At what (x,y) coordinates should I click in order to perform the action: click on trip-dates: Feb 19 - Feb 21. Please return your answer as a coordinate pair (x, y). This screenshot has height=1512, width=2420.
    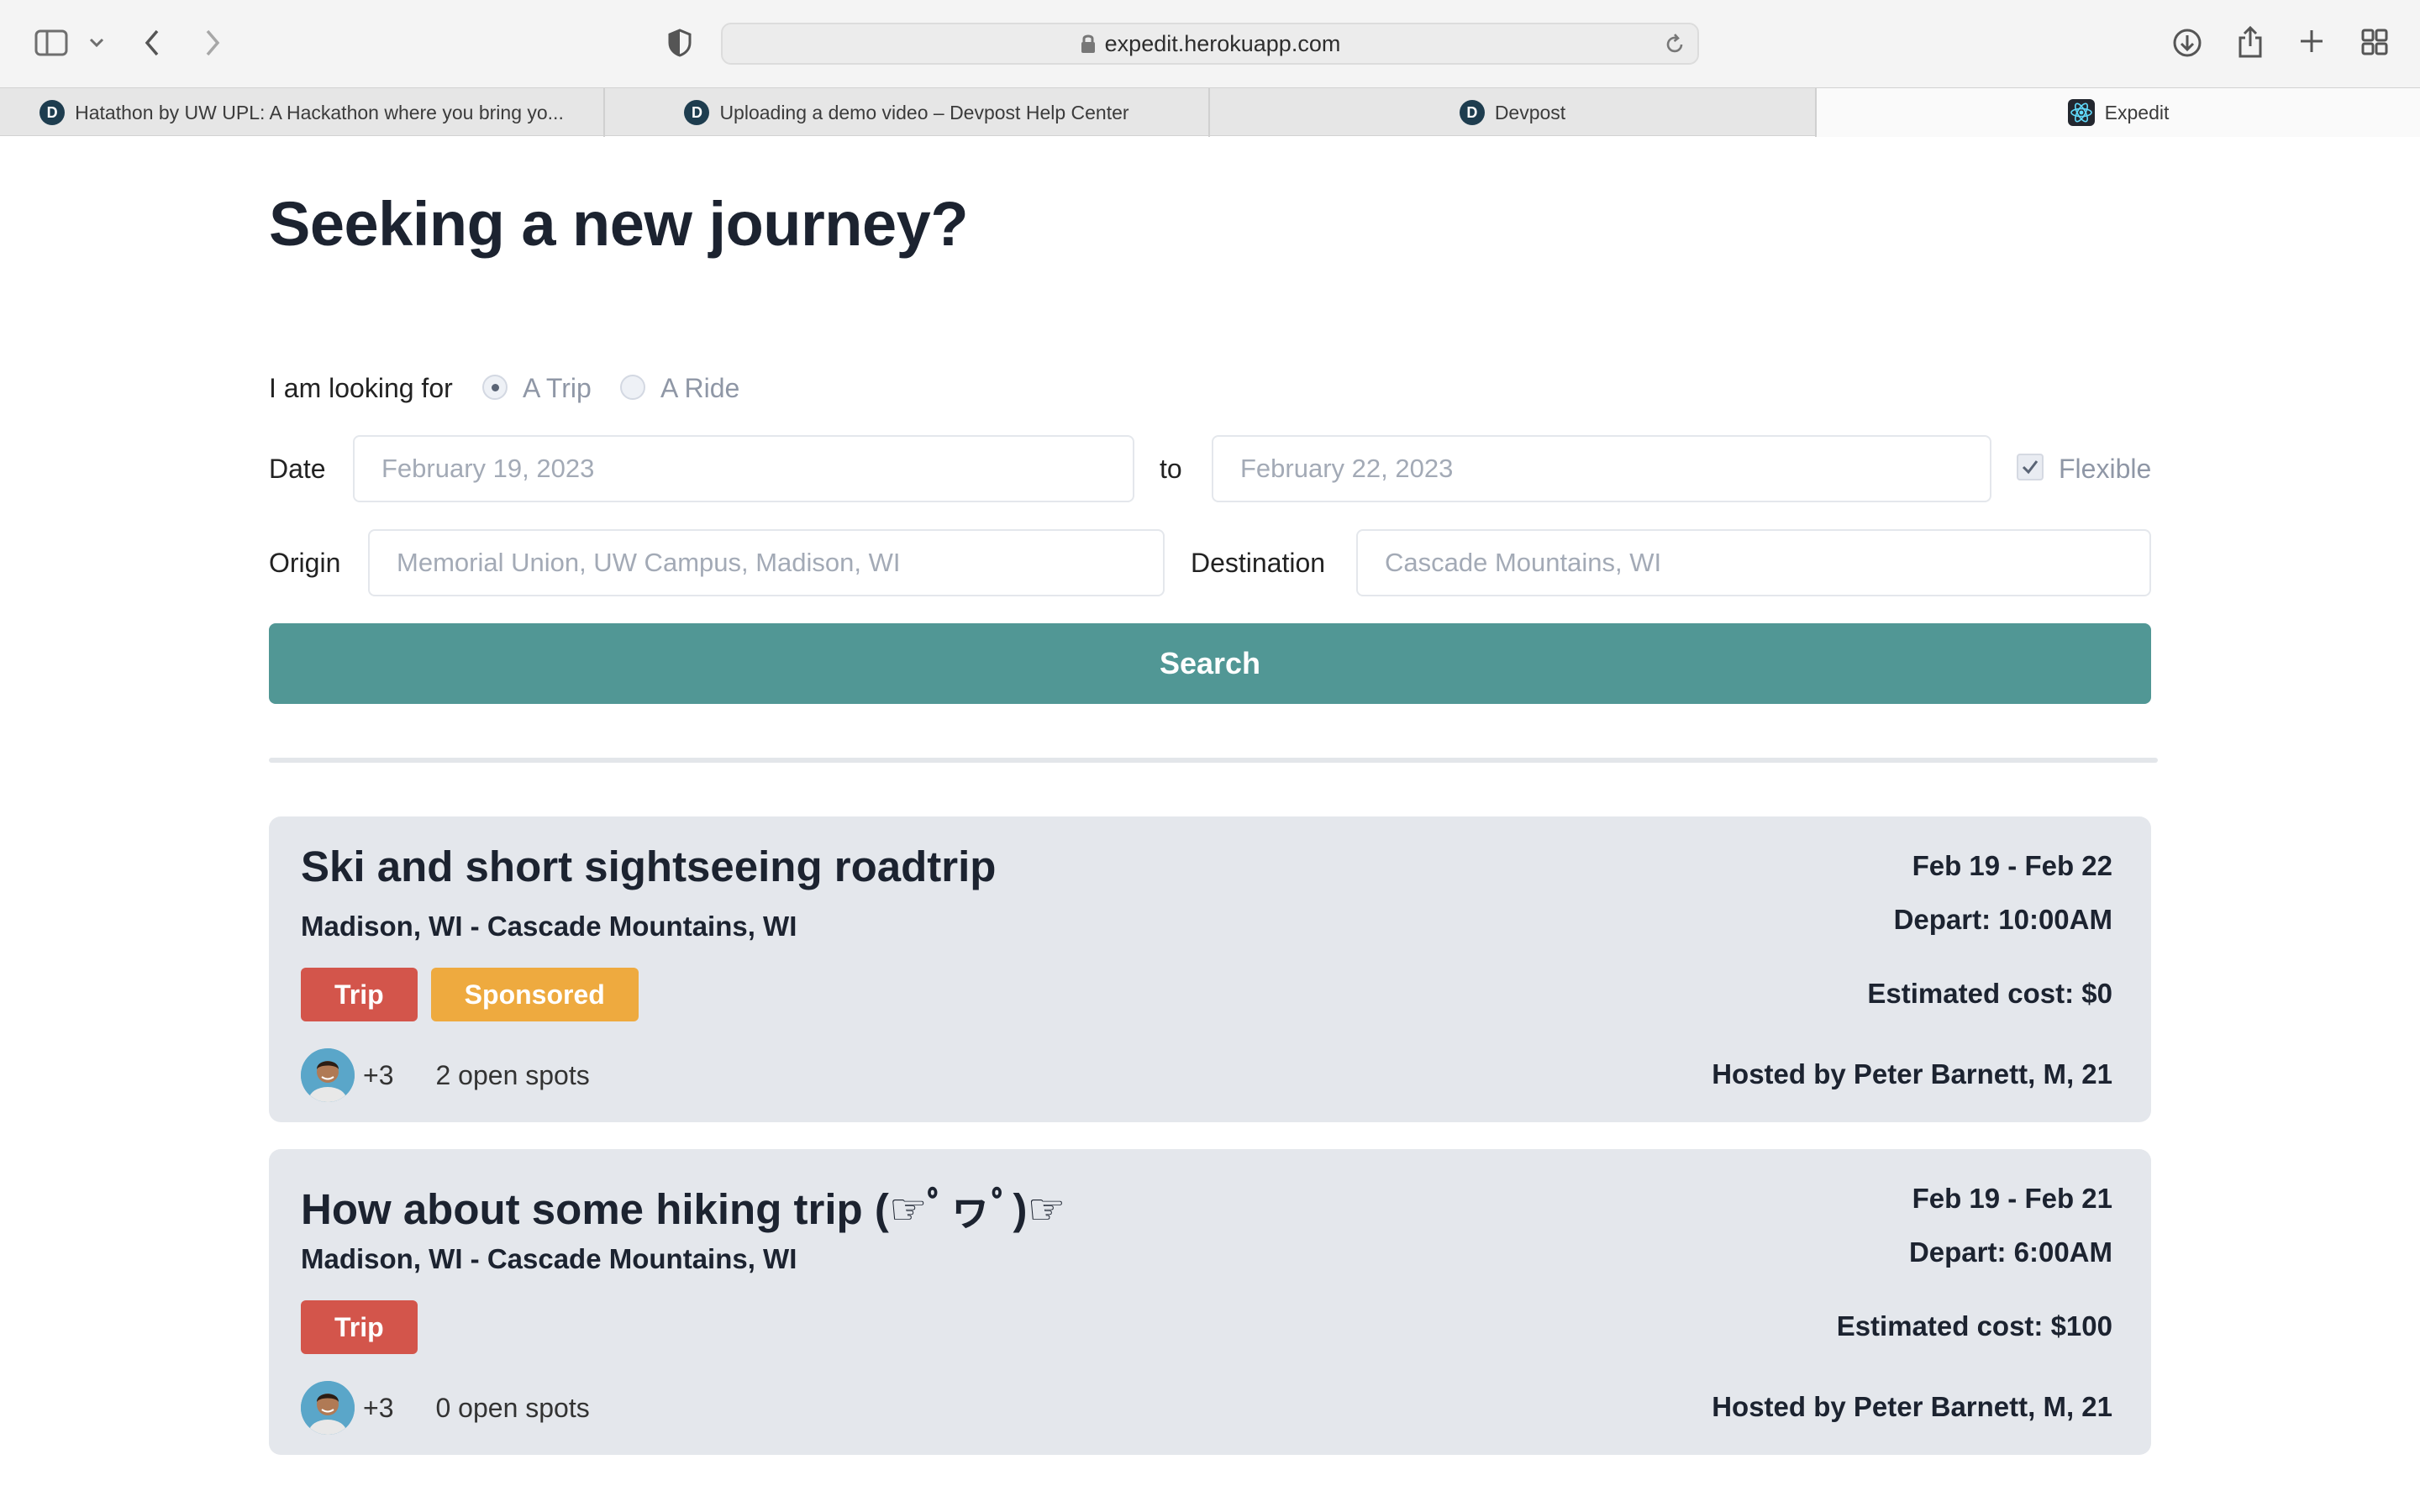
    Looking at the image, I should click on (2012, 1198).